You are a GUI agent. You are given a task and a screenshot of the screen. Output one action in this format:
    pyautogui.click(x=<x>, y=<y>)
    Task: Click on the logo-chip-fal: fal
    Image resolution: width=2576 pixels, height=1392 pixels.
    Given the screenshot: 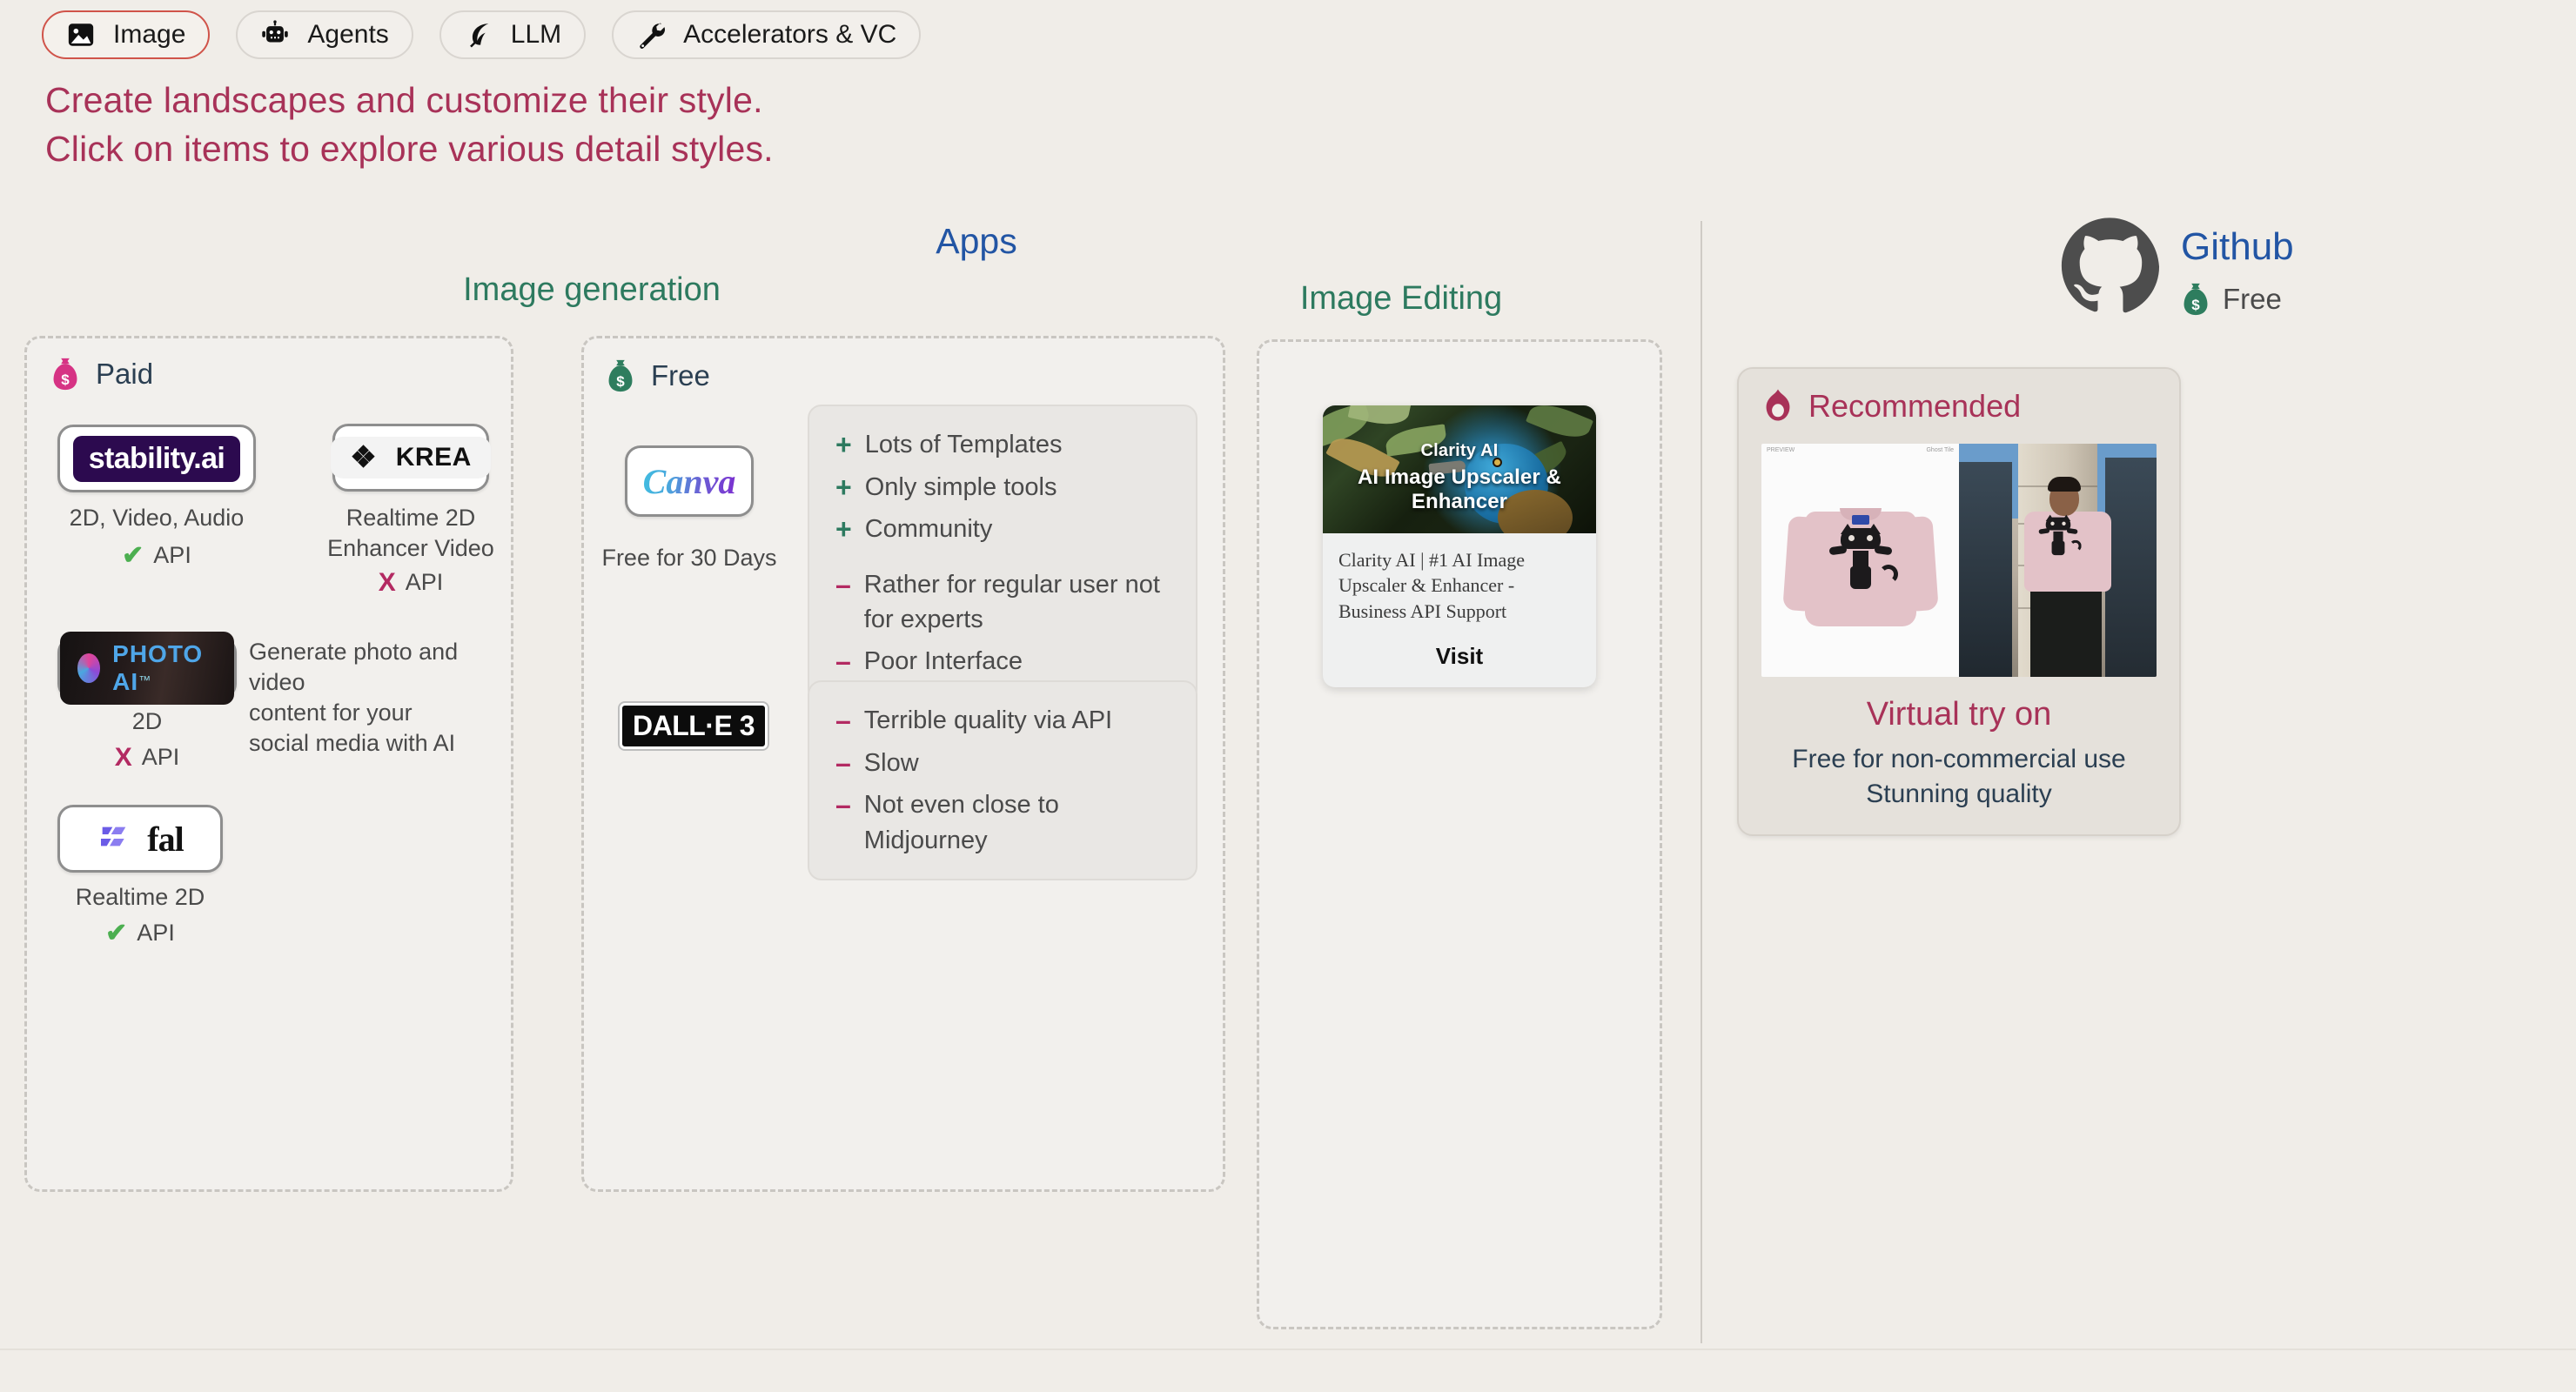 What is the action you would take?
    pyautogui.click(x=140, y=839)
    